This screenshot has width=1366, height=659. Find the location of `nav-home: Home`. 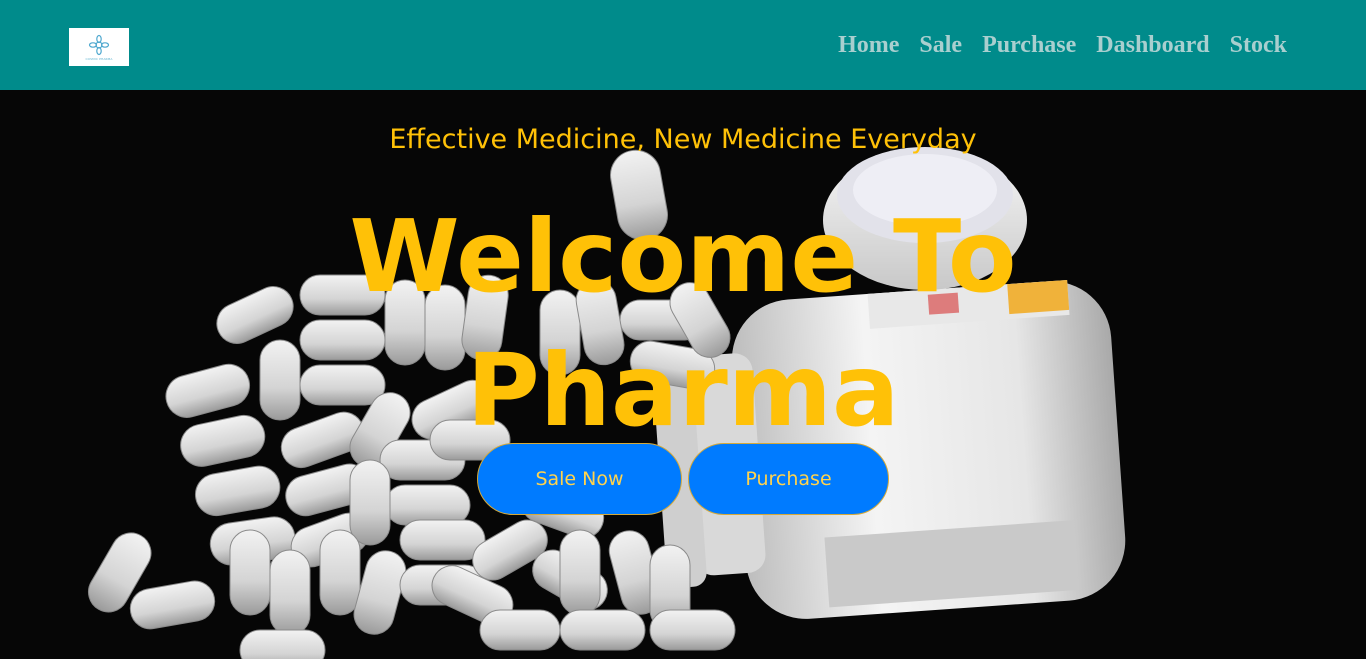

nav-home: Home is located at coordinates (868, 45).